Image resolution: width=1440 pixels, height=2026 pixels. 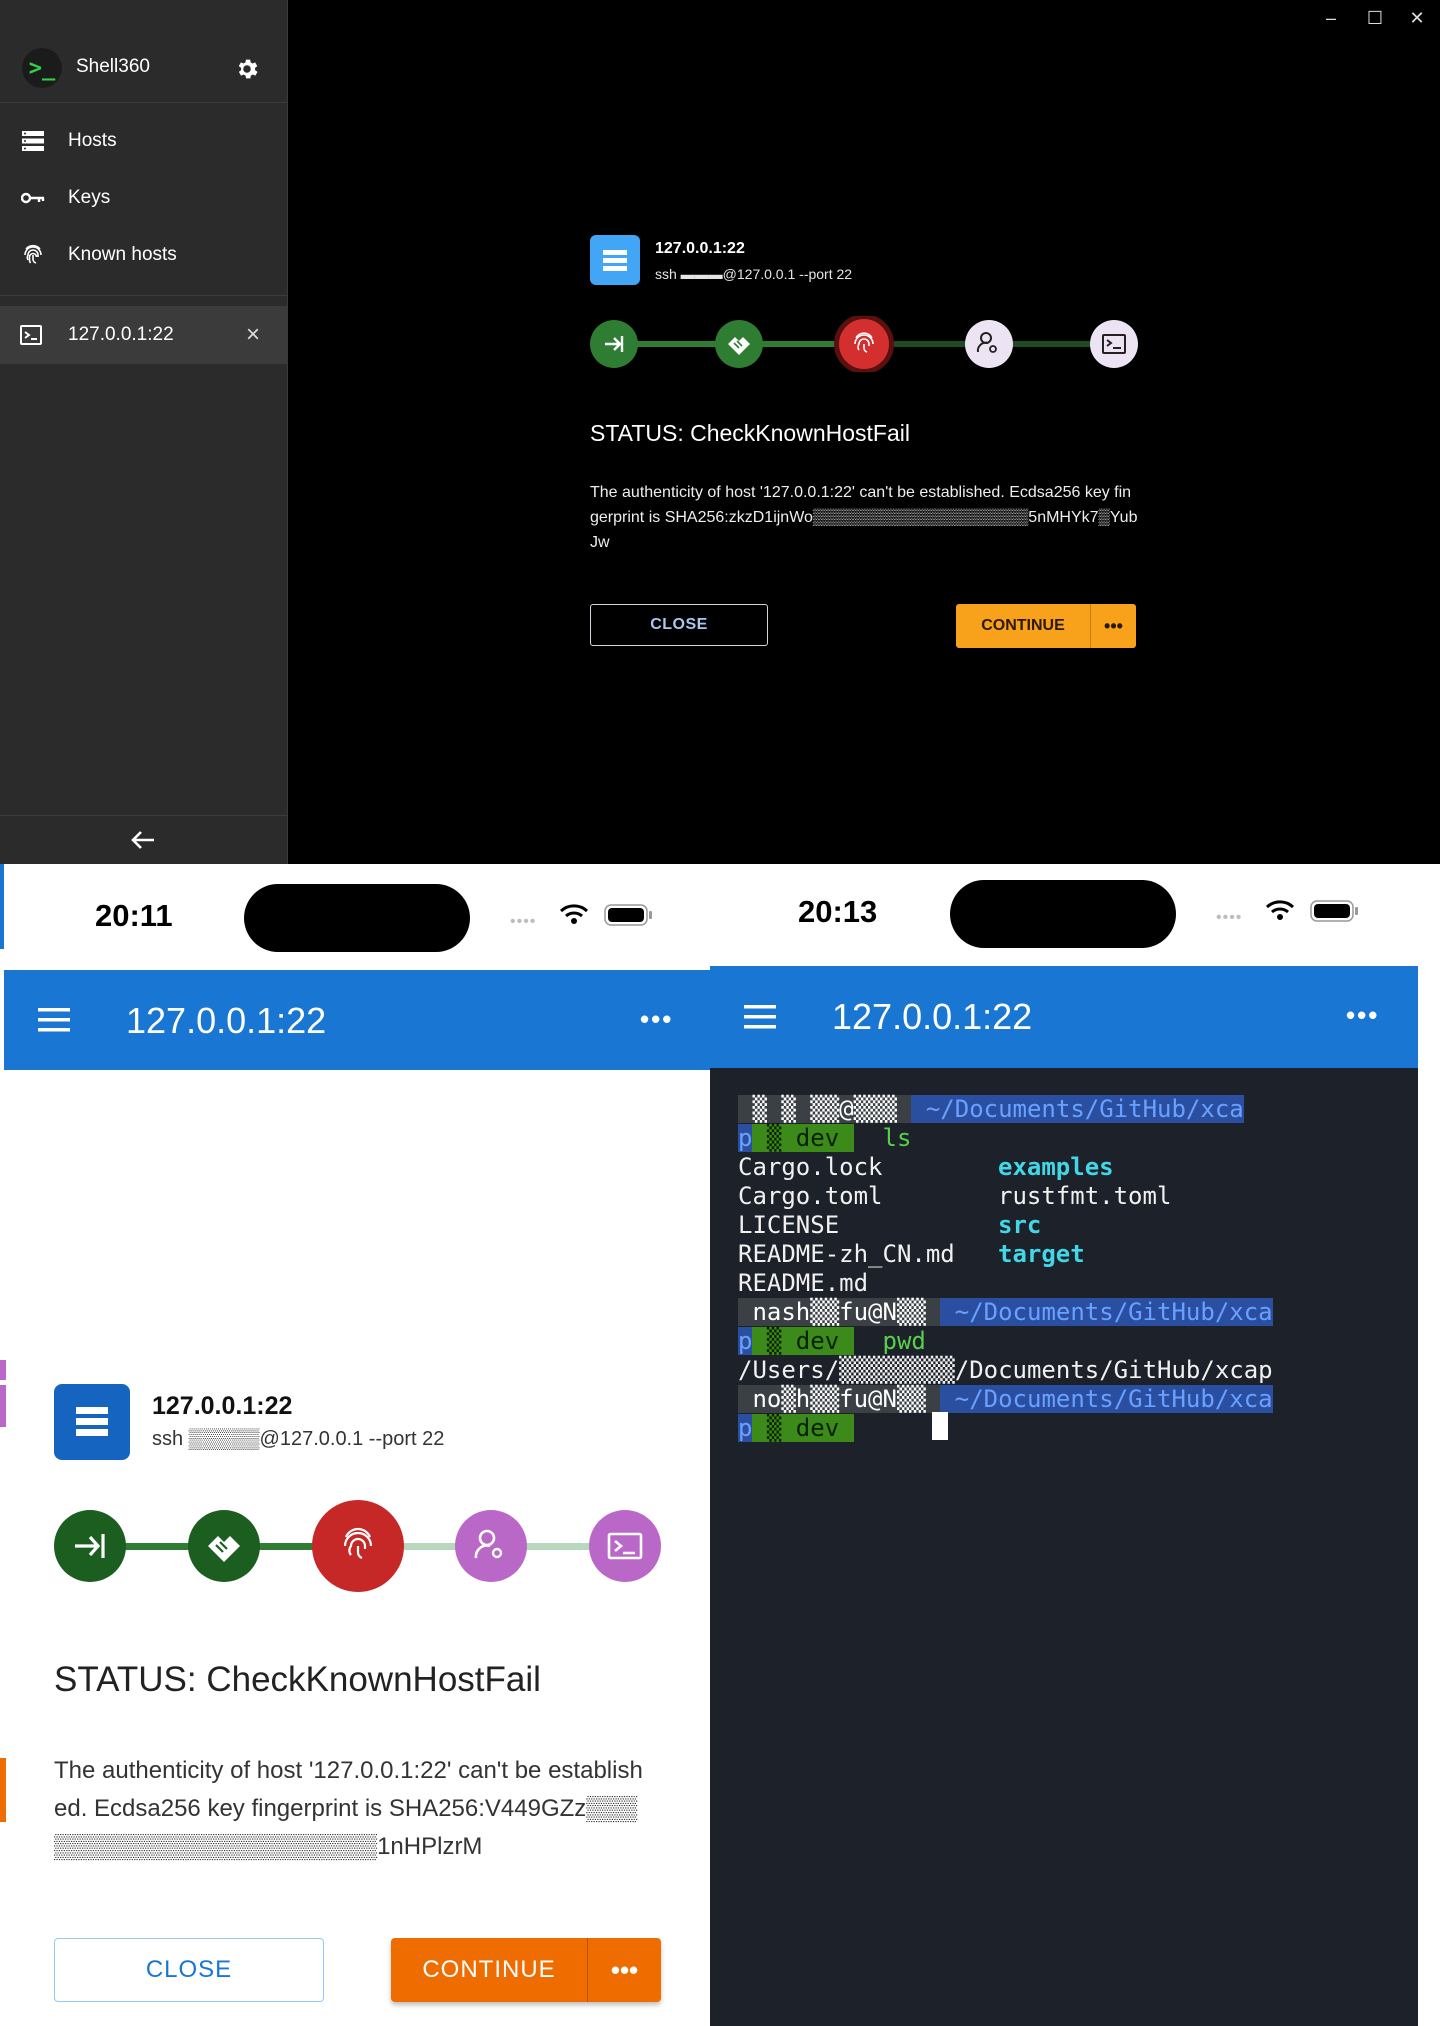 I want to click on command: ls, so click(x=897, y=1138).